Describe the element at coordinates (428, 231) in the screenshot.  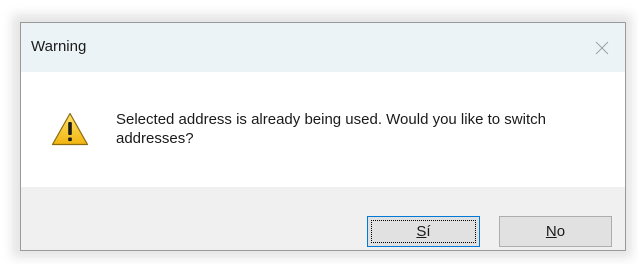
I see `yes-label-rest: í` at that location.